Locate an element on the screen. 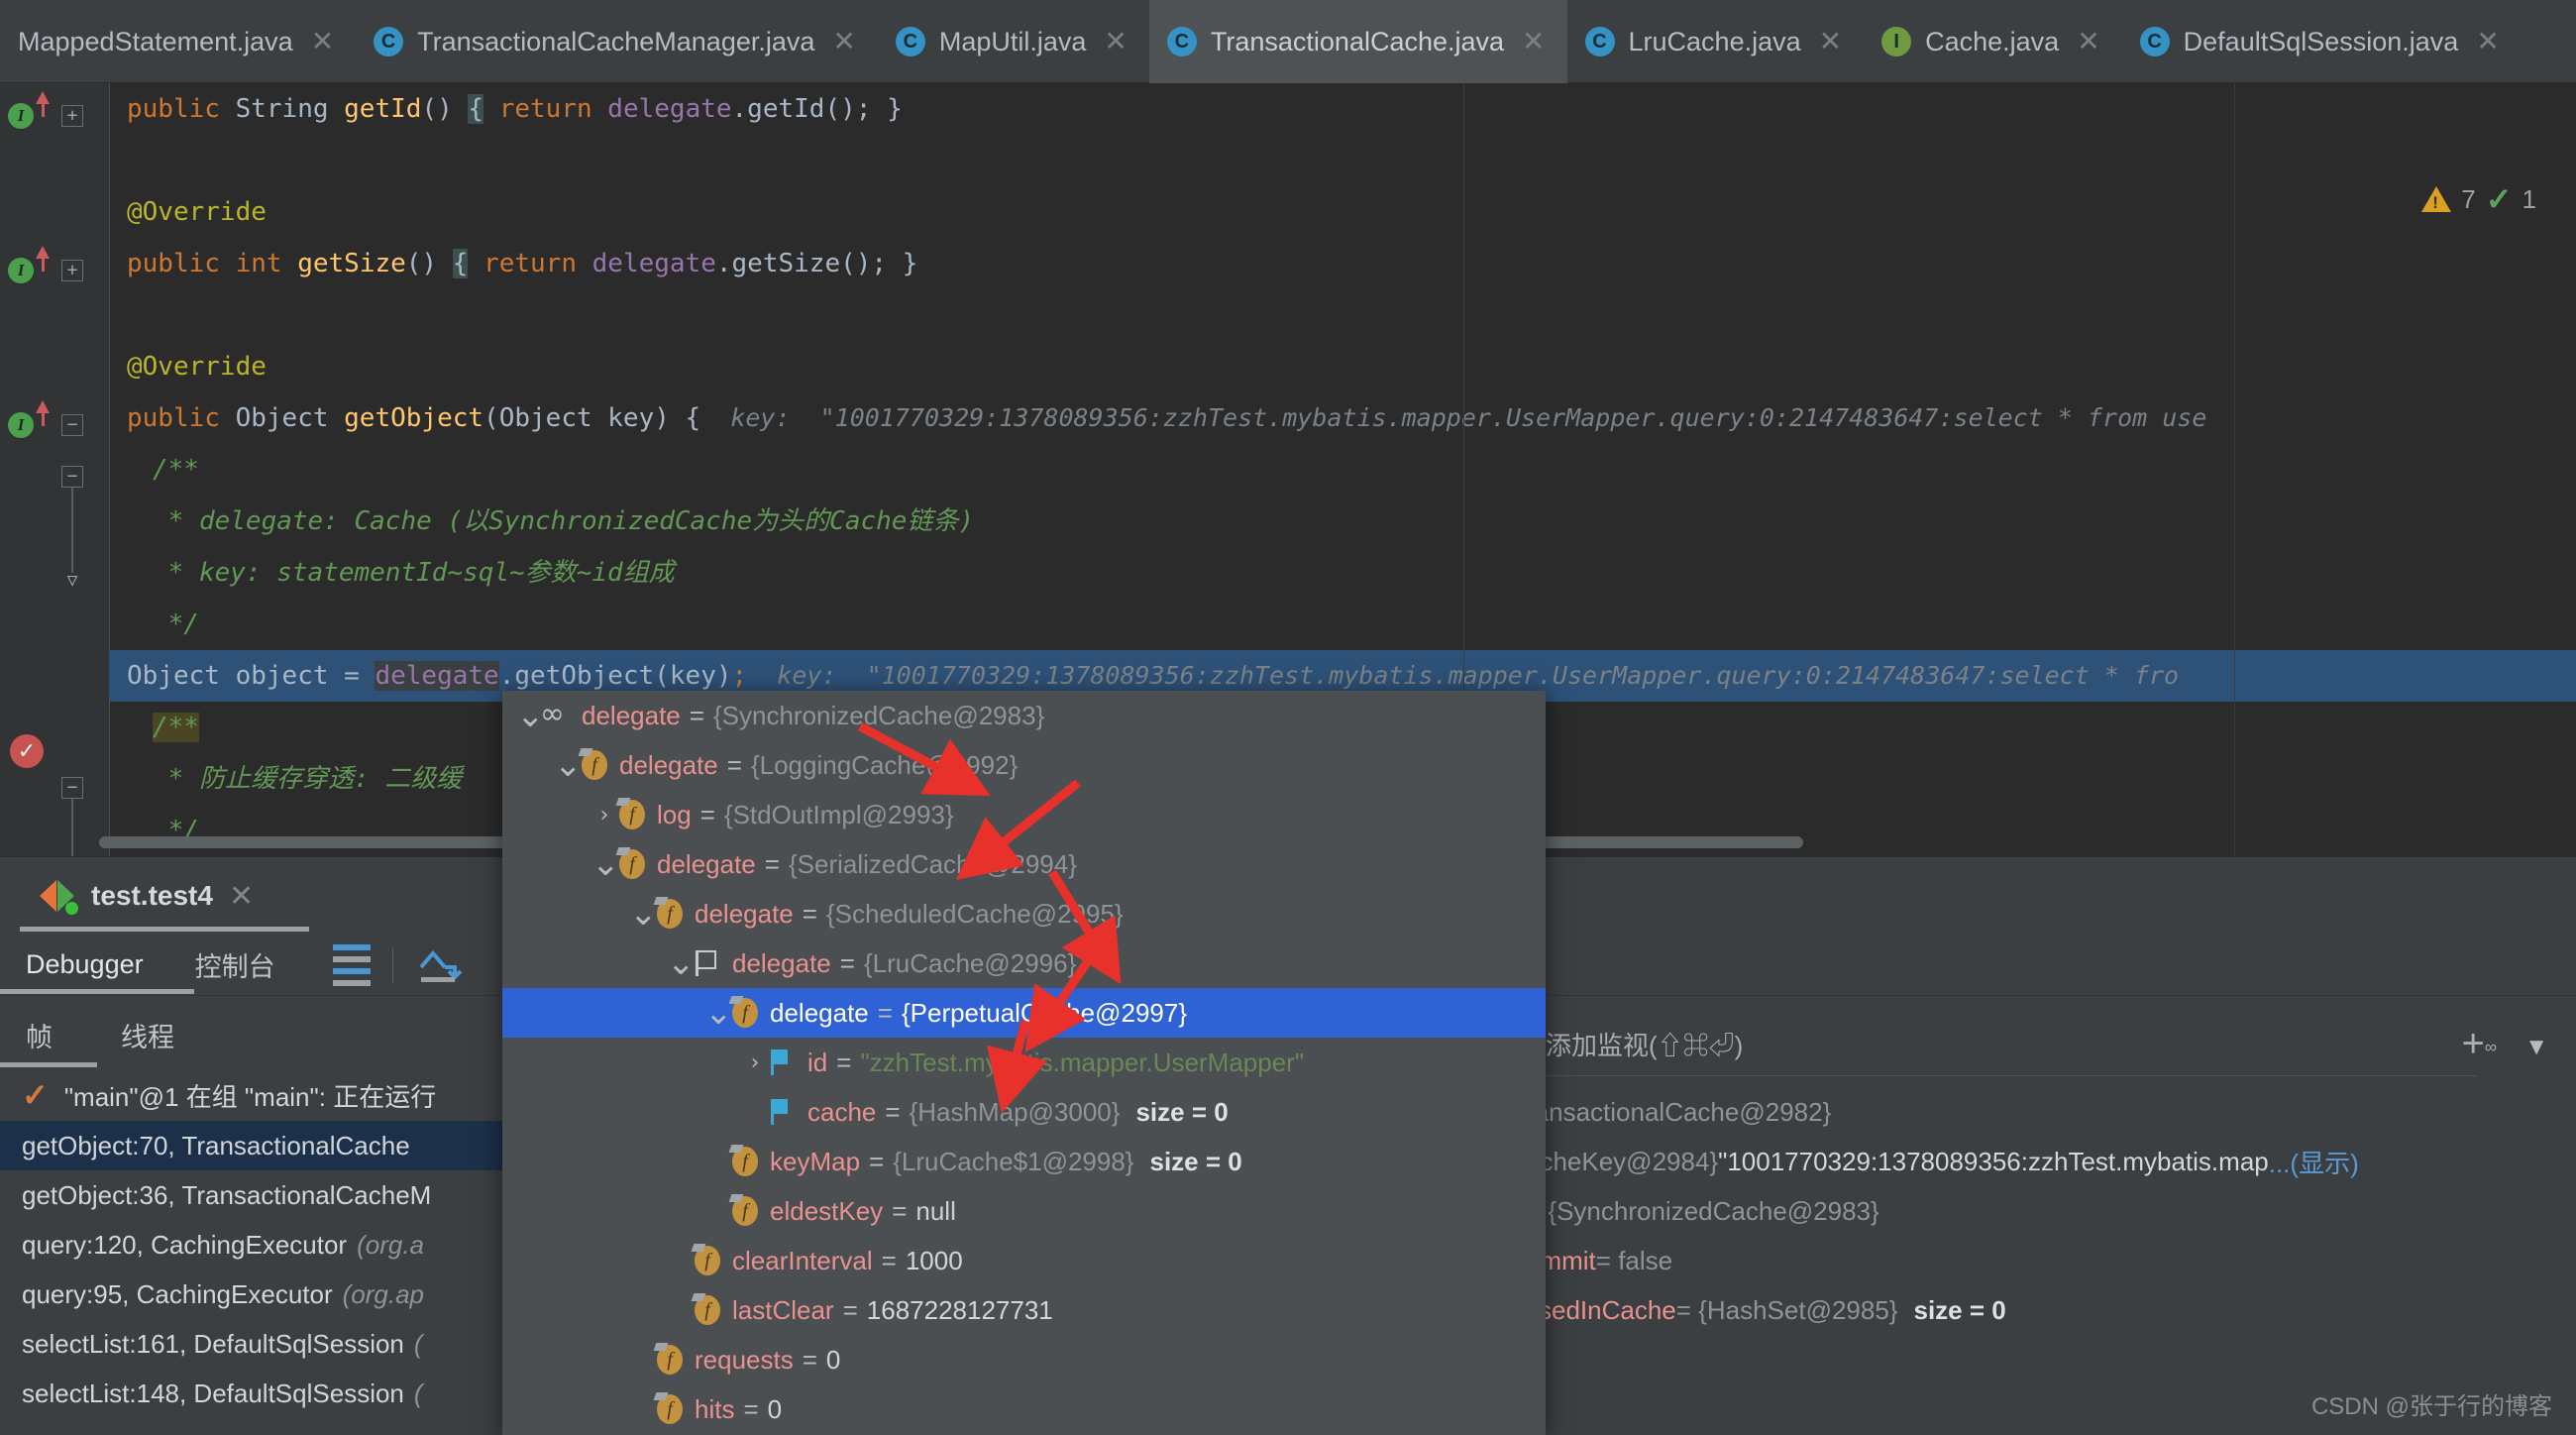  tree-node-row: ⌄ delegate = {PerpetualCache@2997} is located at coordinates (1024, 1013).